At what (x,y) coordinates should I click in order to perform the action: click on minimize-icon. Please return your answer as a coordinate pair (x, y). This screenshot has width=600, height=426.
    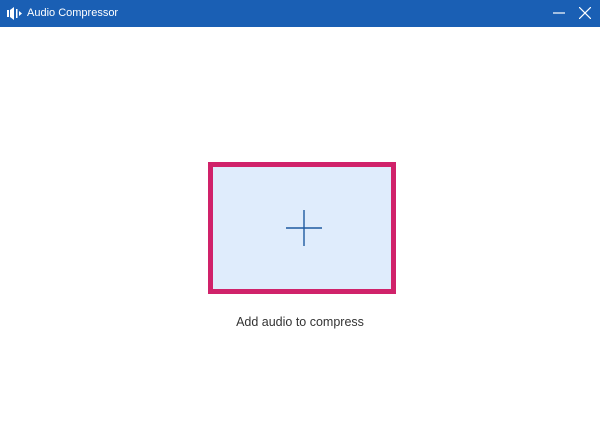
    Looking at the image, I should click on (559, 13).